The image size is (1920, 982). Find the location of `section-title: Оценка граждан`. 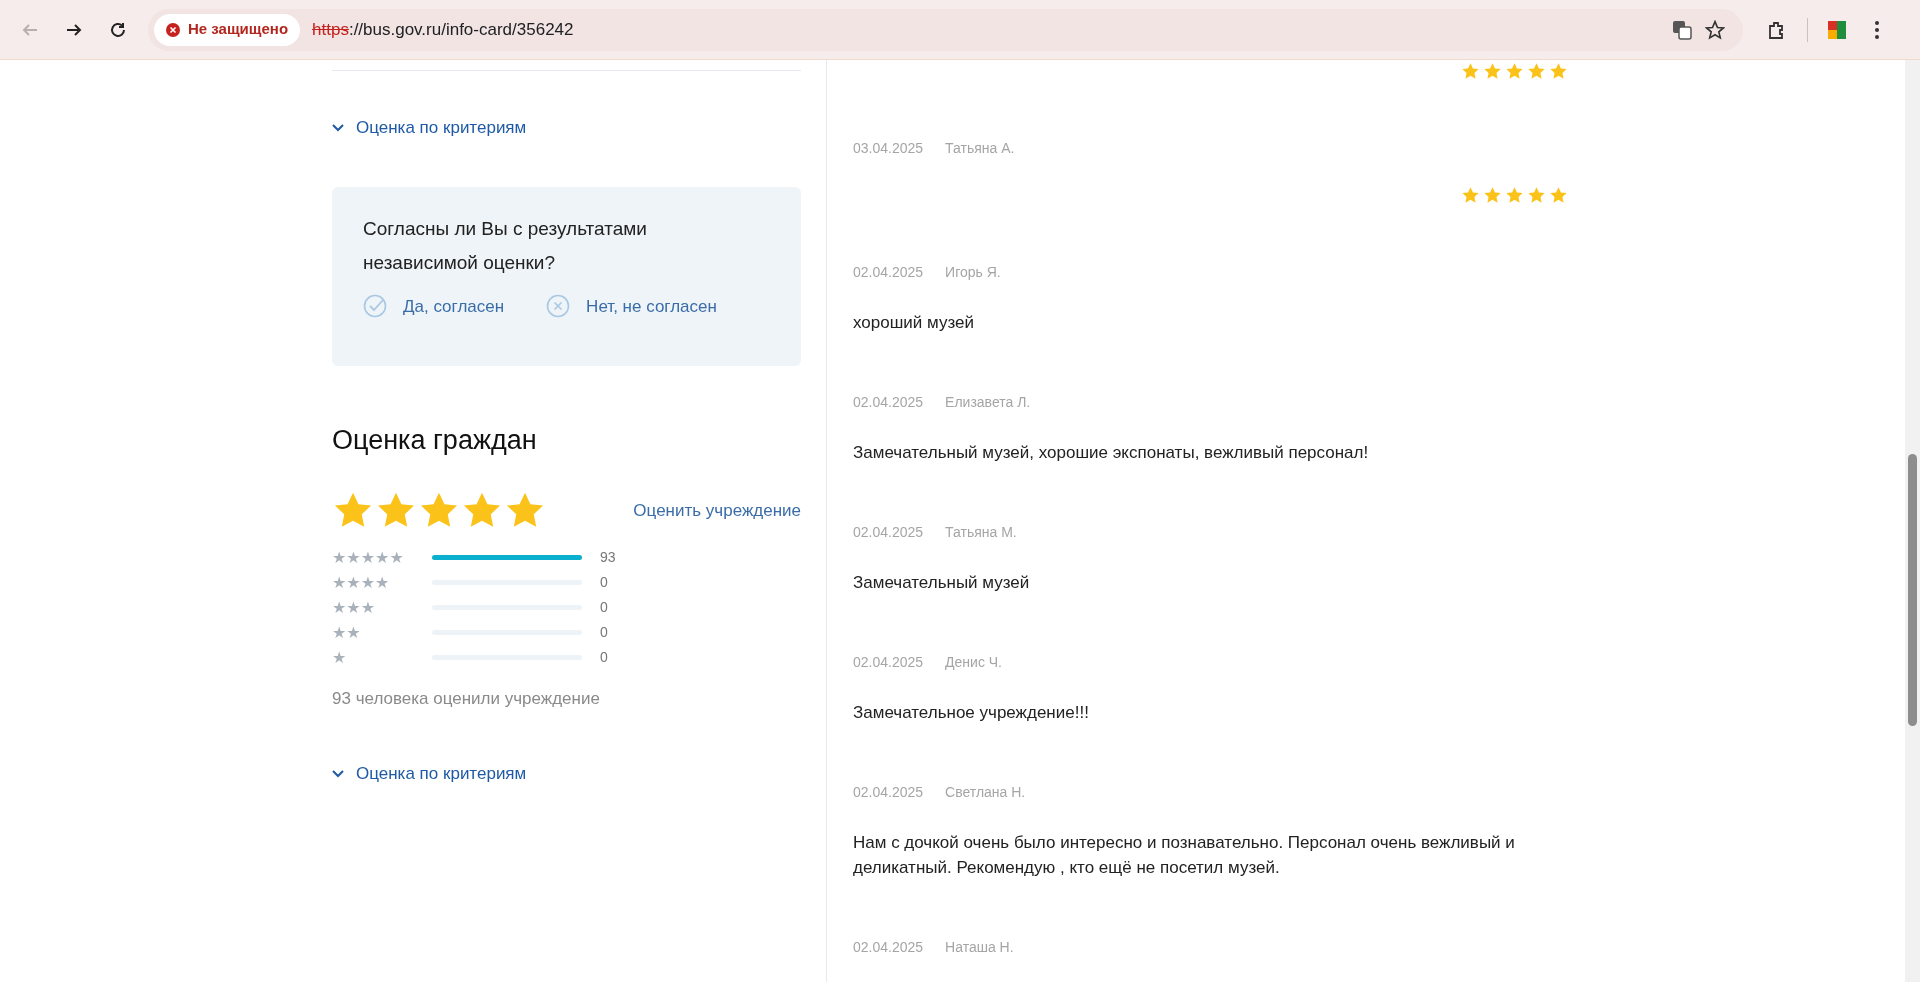

section-title: Оценка граждан is located at coordinates (435, 439).